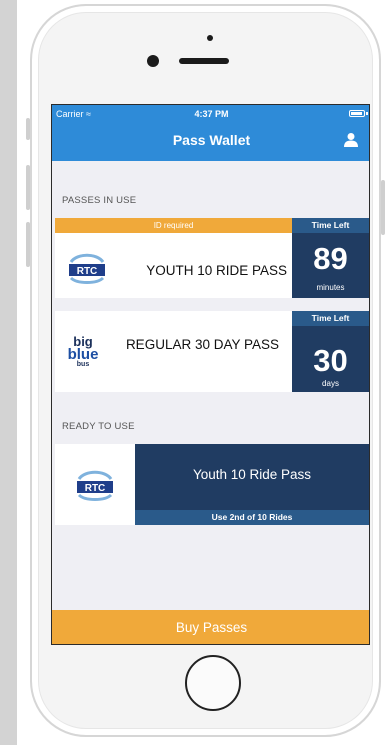 This screenshot has width=388, height=745. What do you see at coordinates (351, 140) in the screenshot?
I see `user-icon` at bounding box center [351, 140].